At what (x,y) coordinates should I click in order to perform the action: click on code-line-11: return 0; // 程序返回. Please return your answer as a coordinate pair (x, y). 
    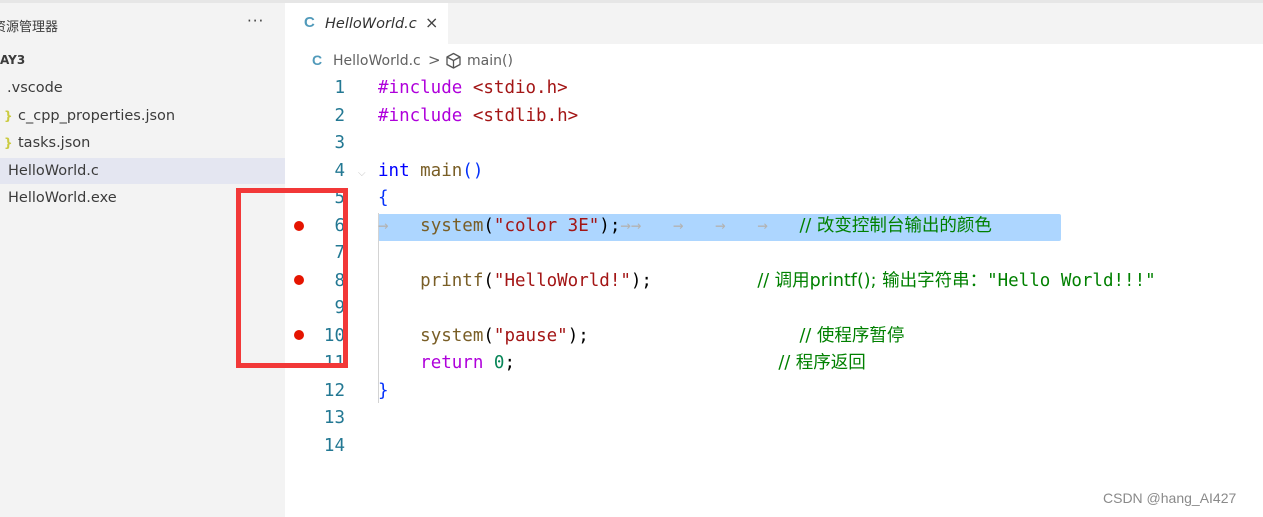
    Looking at the image, I should click on (622, 363).